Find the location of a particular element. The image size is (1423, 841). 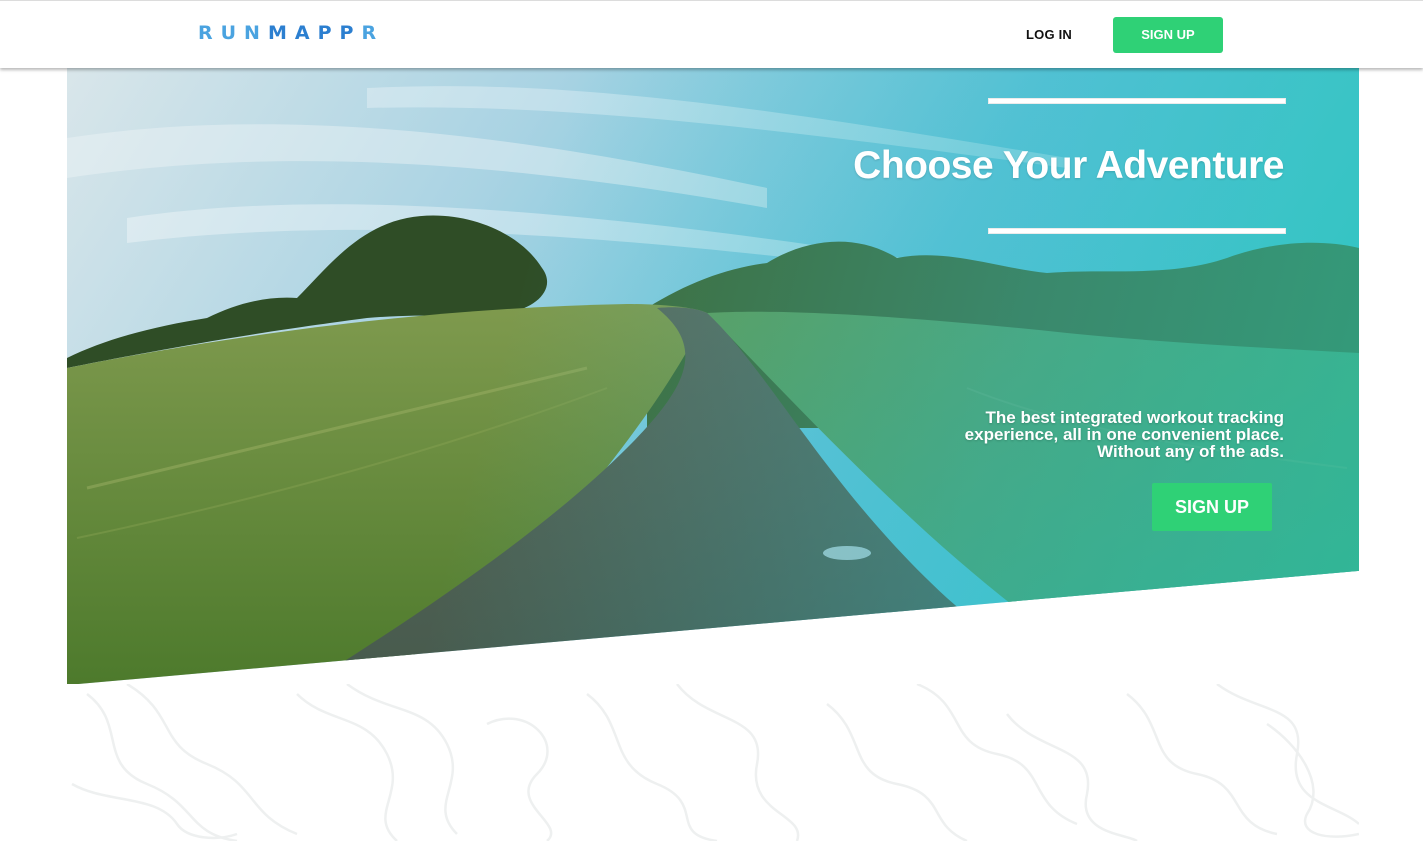

runmappr-logo: RUNMAPPR is located at coordinates (291, 33).